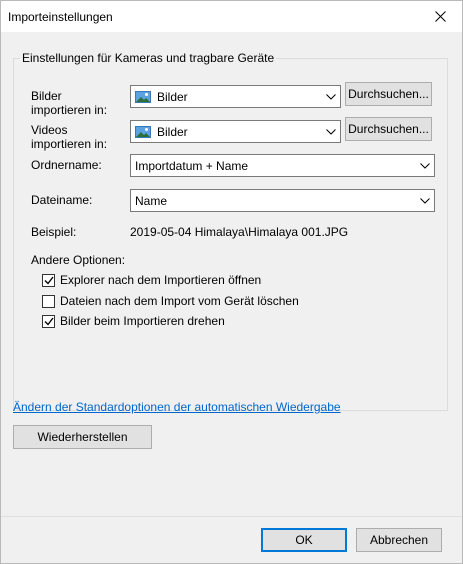 This screenshot has height=564, width=463. I want to click on videos-label-line1: Videos, so click(49, 130).